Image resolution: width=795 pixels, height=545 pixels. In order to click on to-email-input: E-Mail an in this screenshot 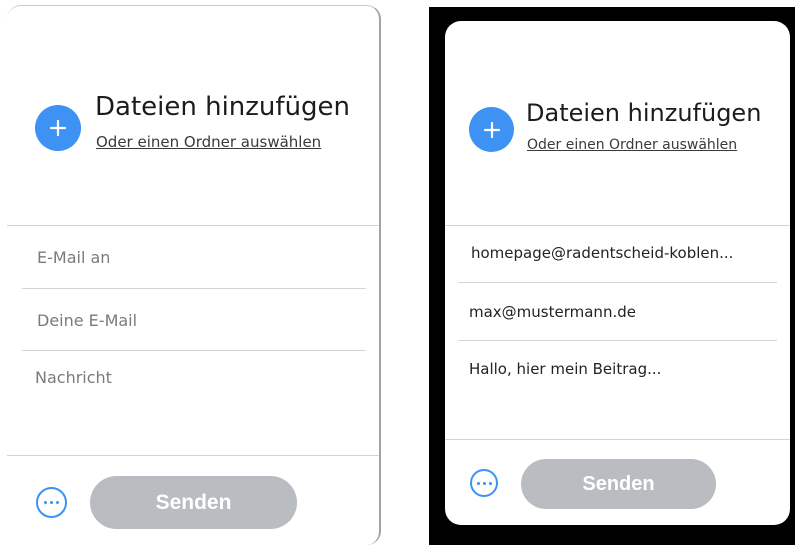, I will do `click(197, 257)`.